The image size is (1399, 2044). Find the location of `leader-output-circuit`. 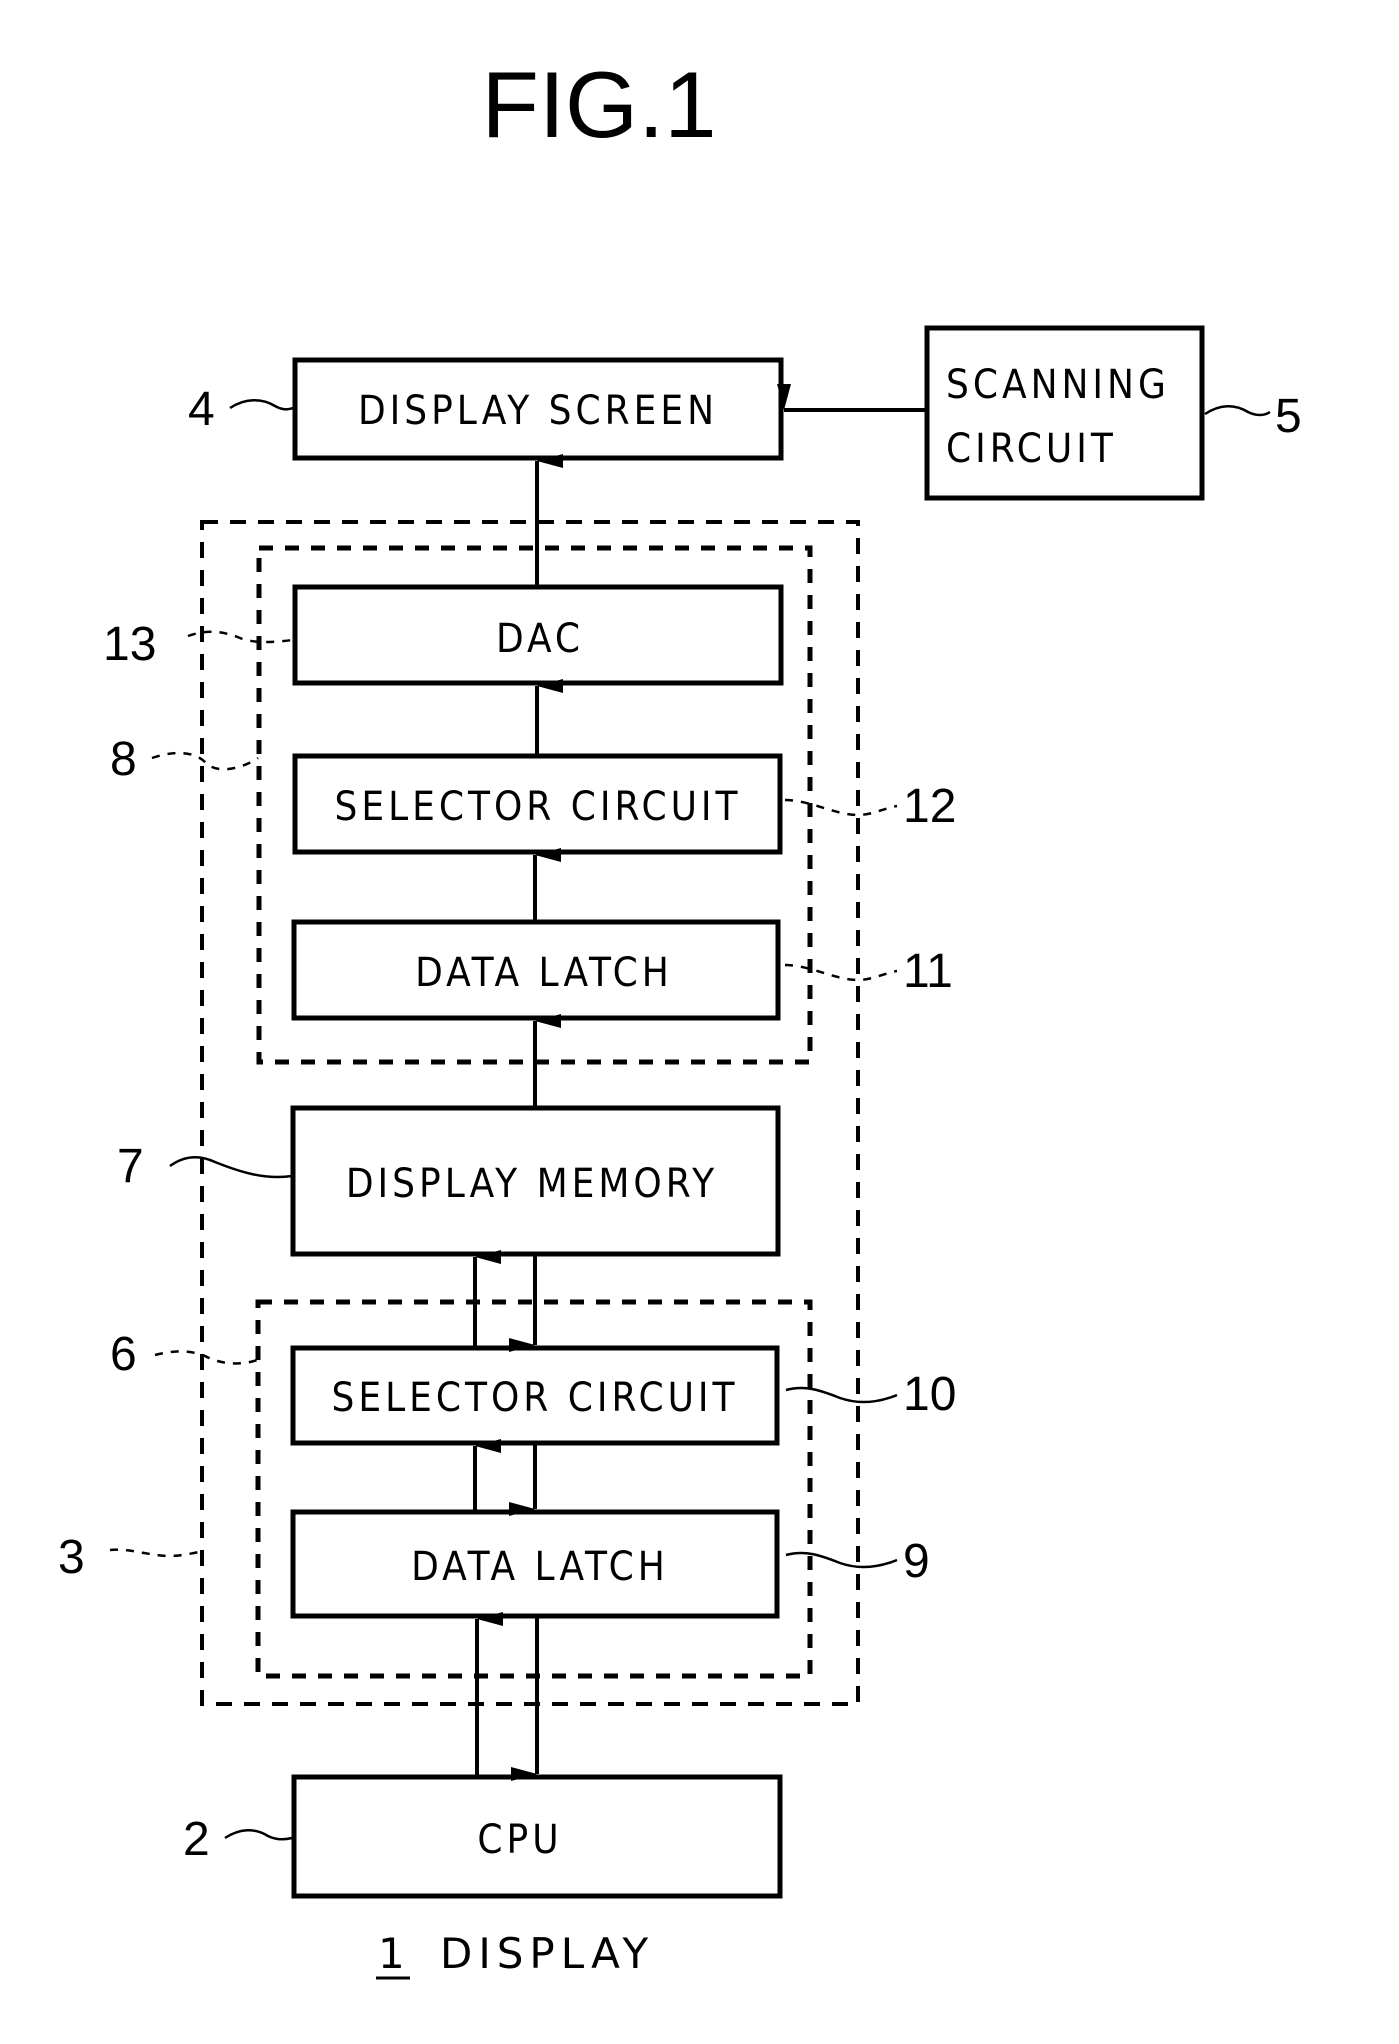

leader-output-circuit is located at coordinates (205, 761).